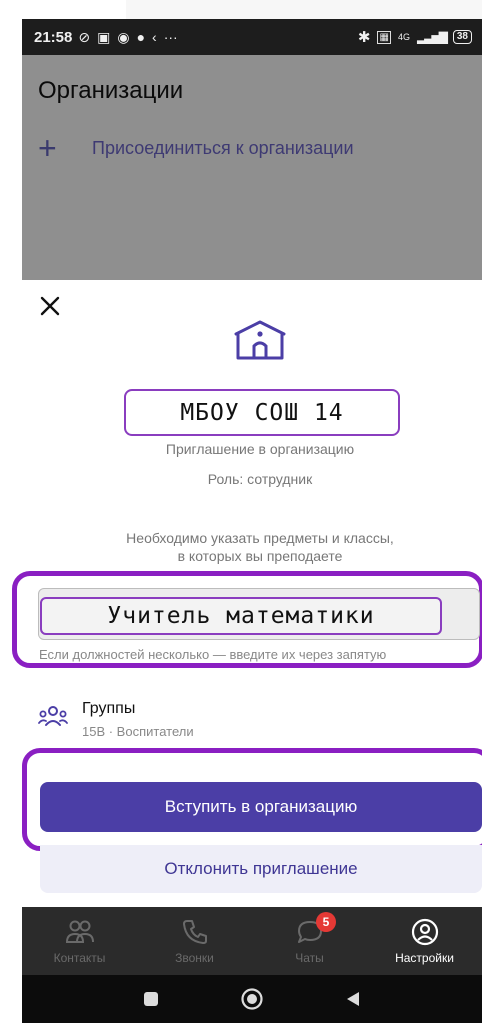 This screenshot has height=1023, width=482. What do you see at coordinates (309, 941) in the screenshot?
I see `nav-chats: 5 Чаты` at bounding box center [309, 941].